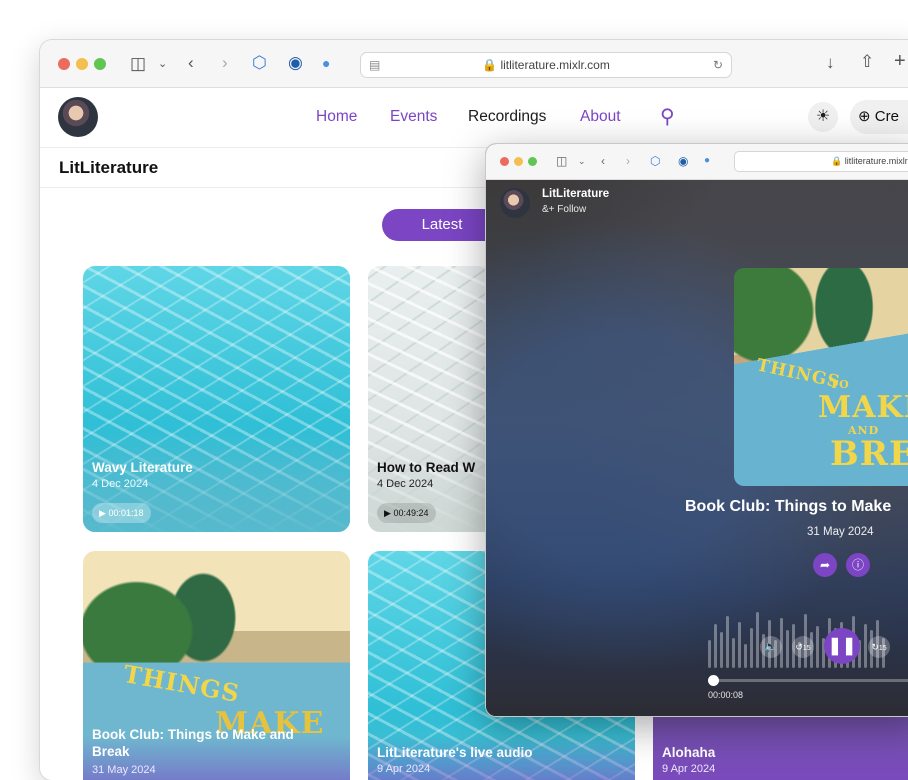 The width and height of the screenshot is (908, 780). What do you see at coordinates (821, 377) in the screenshot?
I see `recording-artwork: THINGS TO MAKE AND BREA` at bounding box center [821, 377].